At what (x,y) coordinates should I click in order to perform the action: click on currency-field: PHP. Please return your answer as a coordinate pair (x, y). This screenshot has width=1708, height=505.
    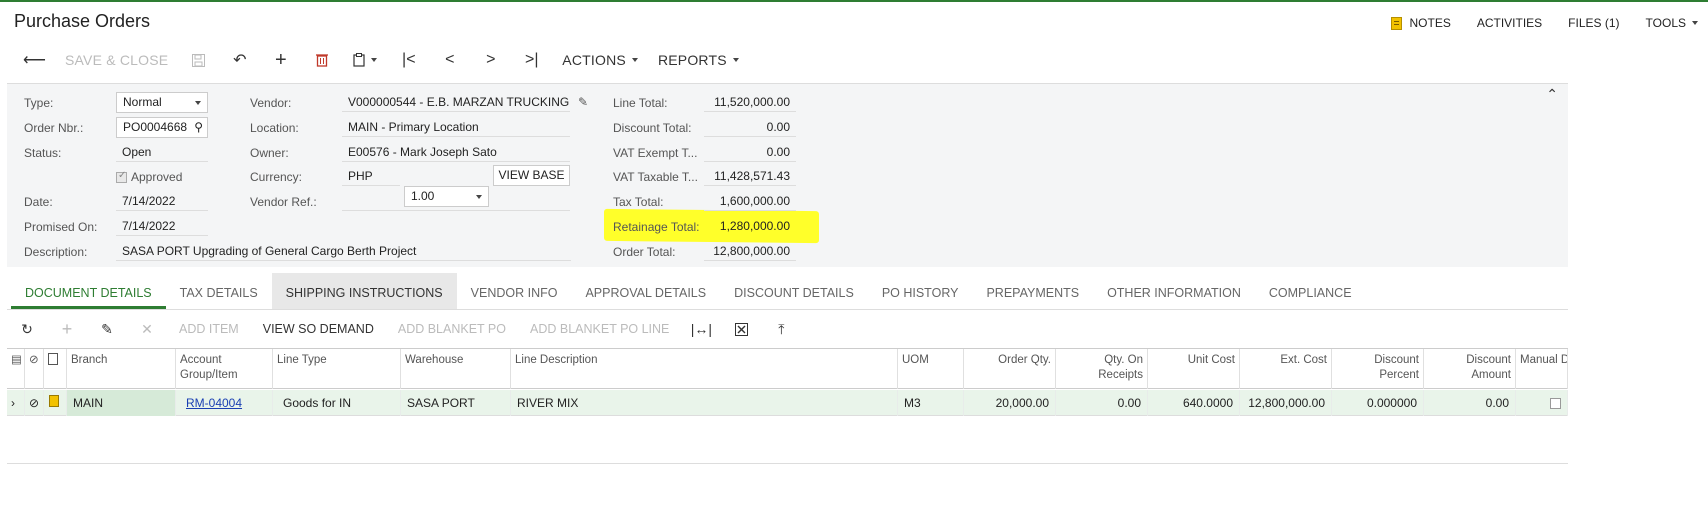
    Looking at the image, I should click on (371, 176).